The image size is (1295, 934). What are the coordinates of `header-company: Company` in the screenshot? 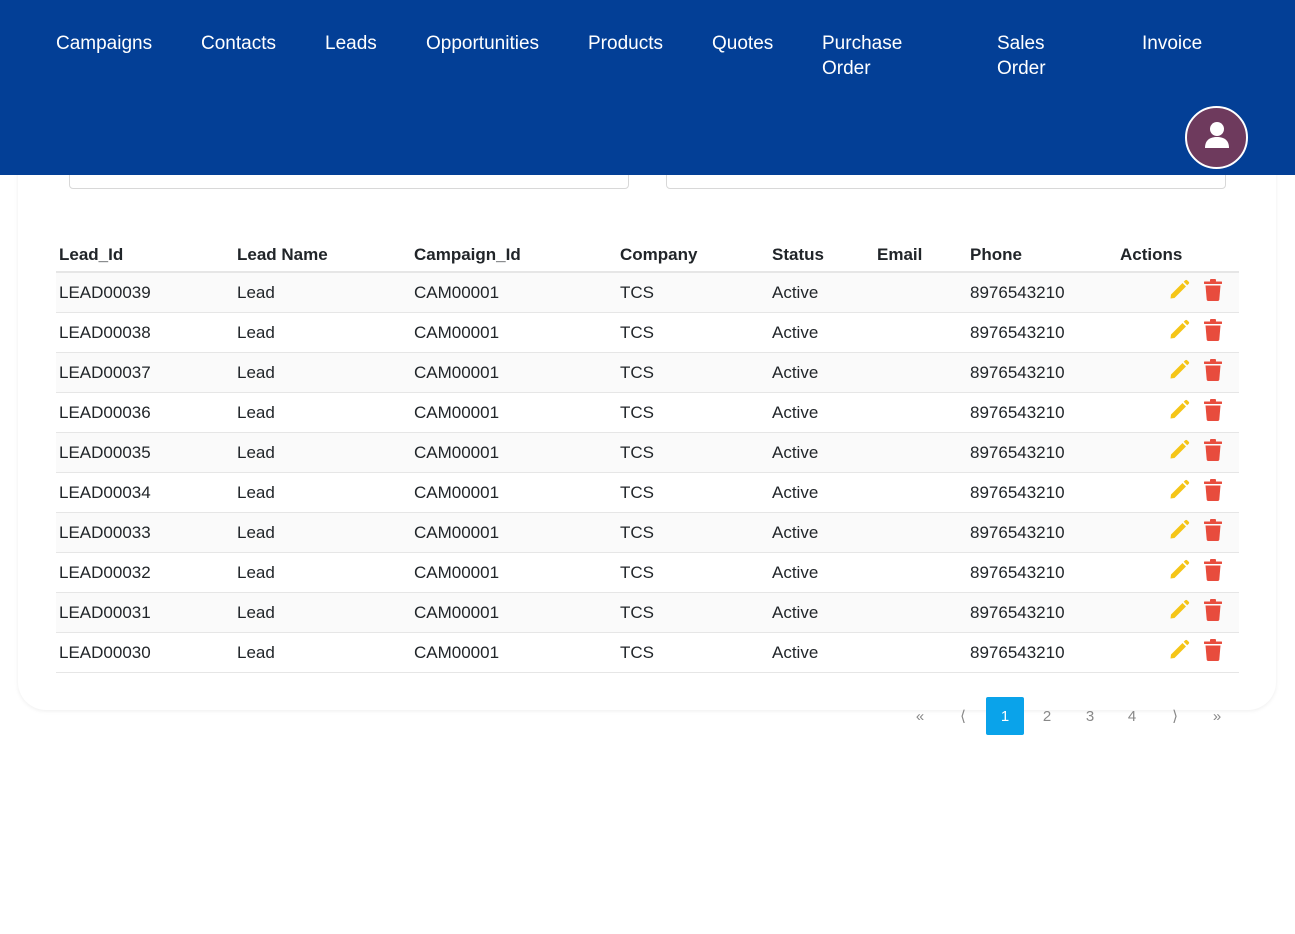 It's located at (693, 256).